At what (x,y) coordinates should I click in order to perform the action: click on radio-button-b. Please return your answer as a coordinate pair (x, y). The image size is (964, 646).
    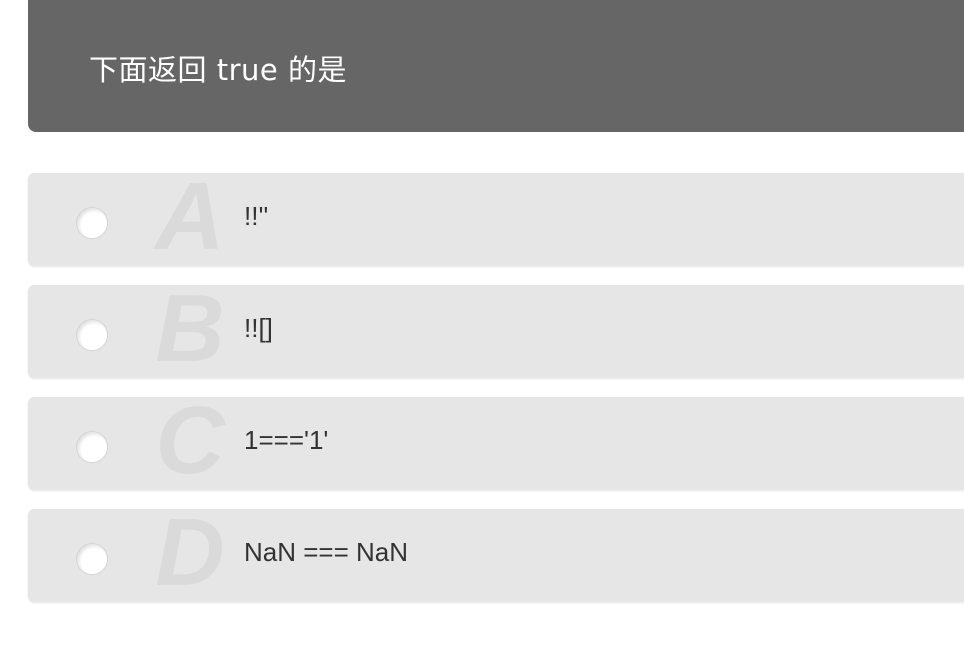
    Looking at the image, I should click on (92, 335).